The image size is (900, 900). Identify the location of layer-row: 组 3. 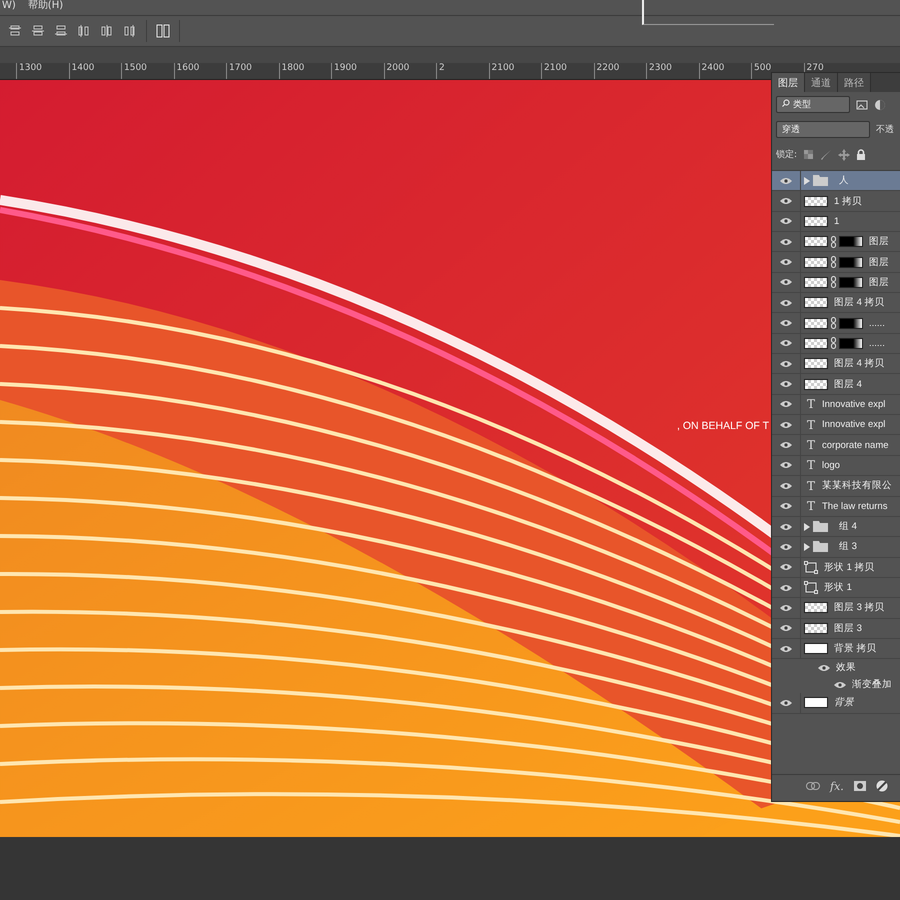
(836, 547).